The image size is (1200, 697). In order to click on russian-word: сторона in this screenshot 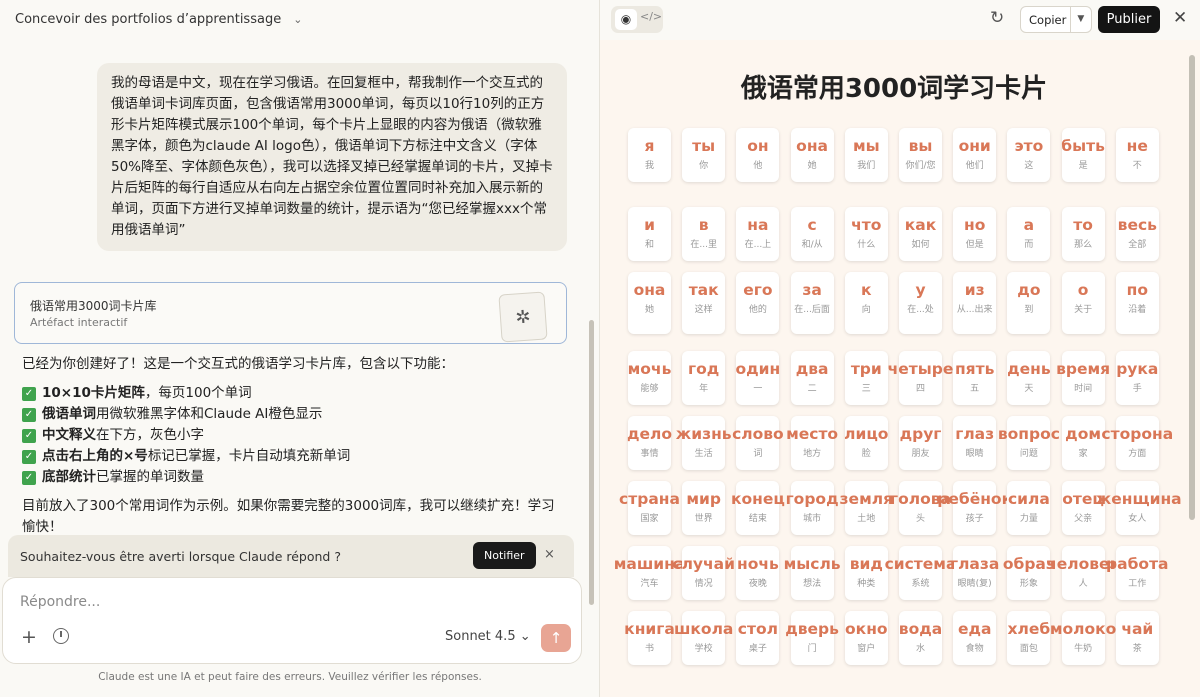, I will do `click(1137, 434)`.